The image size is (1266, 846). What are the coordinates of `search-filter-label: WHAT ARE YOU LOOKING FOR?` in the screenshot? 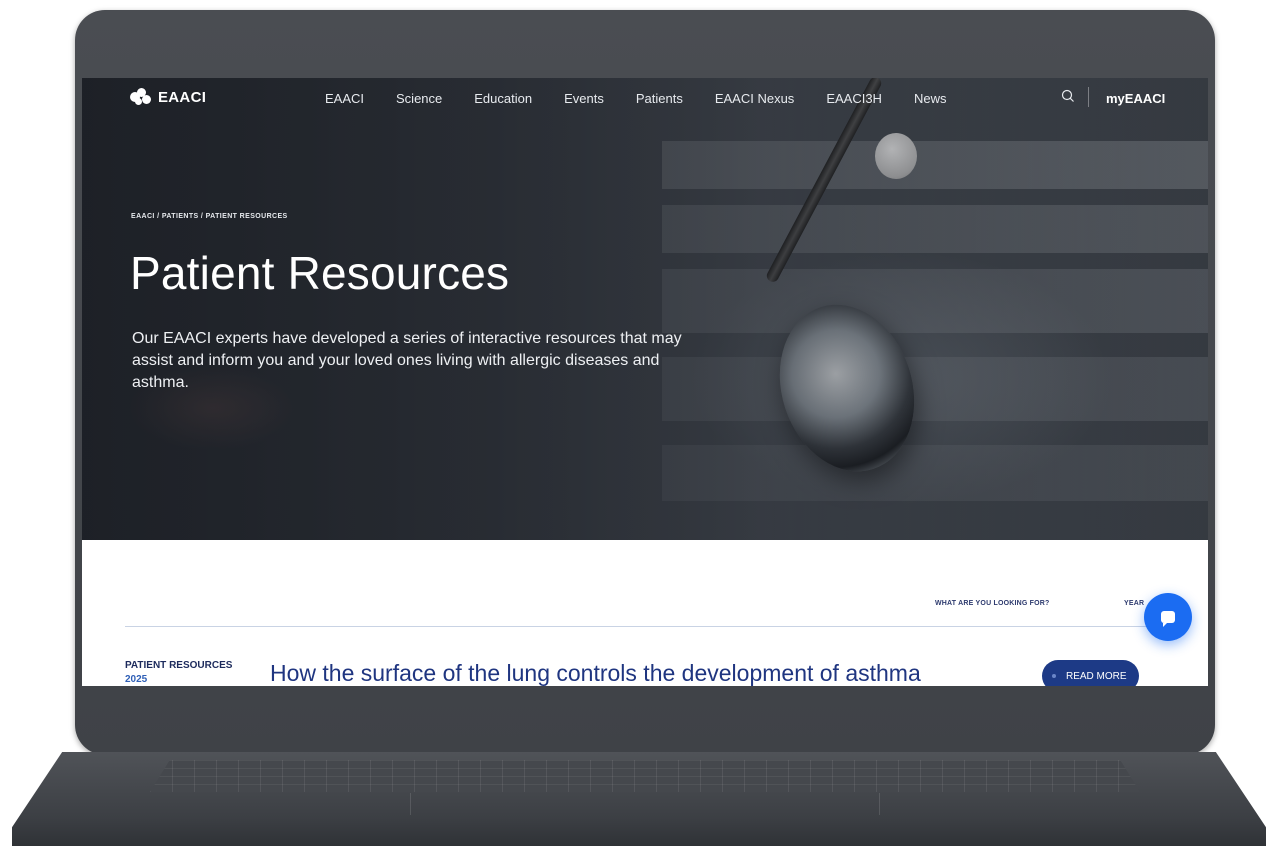 It's located at (992, 603).